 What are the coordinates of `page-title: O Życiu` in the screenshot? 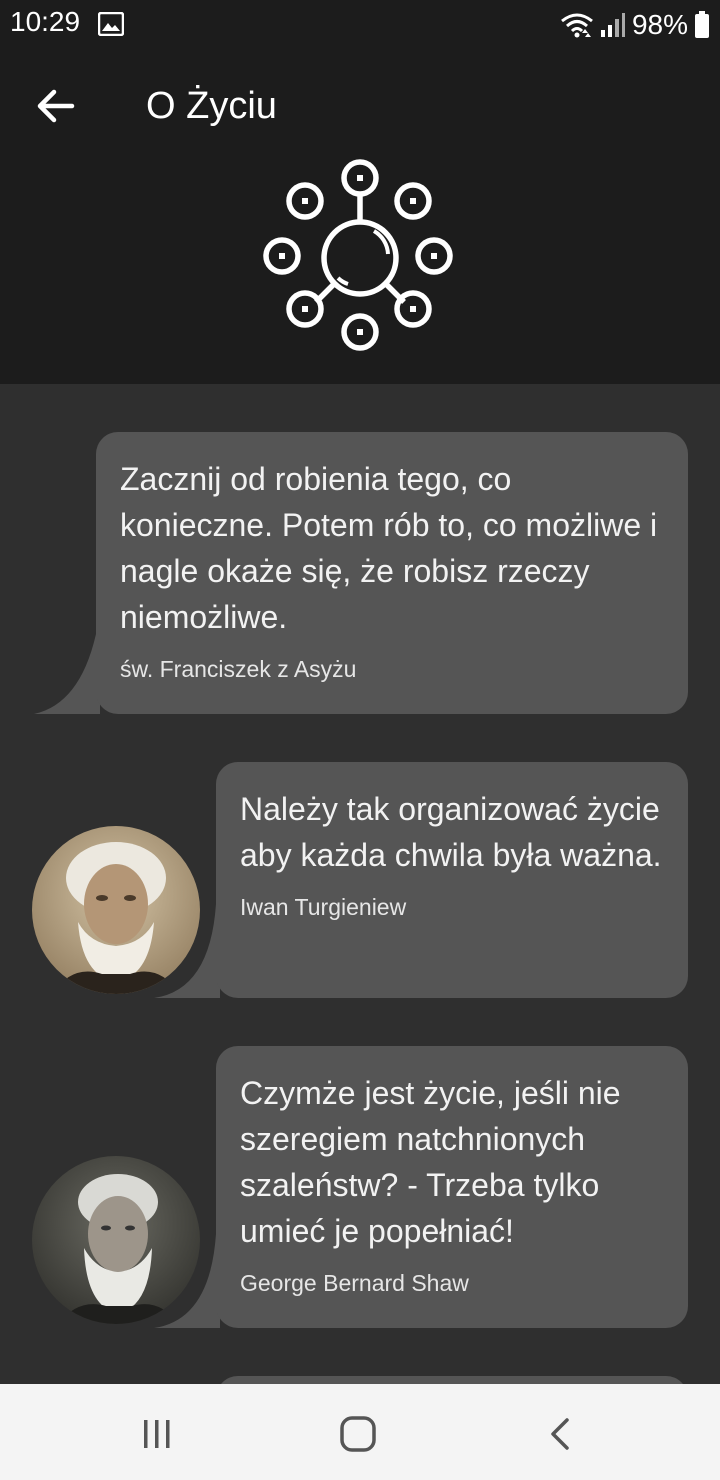 It's located at (211, 106).